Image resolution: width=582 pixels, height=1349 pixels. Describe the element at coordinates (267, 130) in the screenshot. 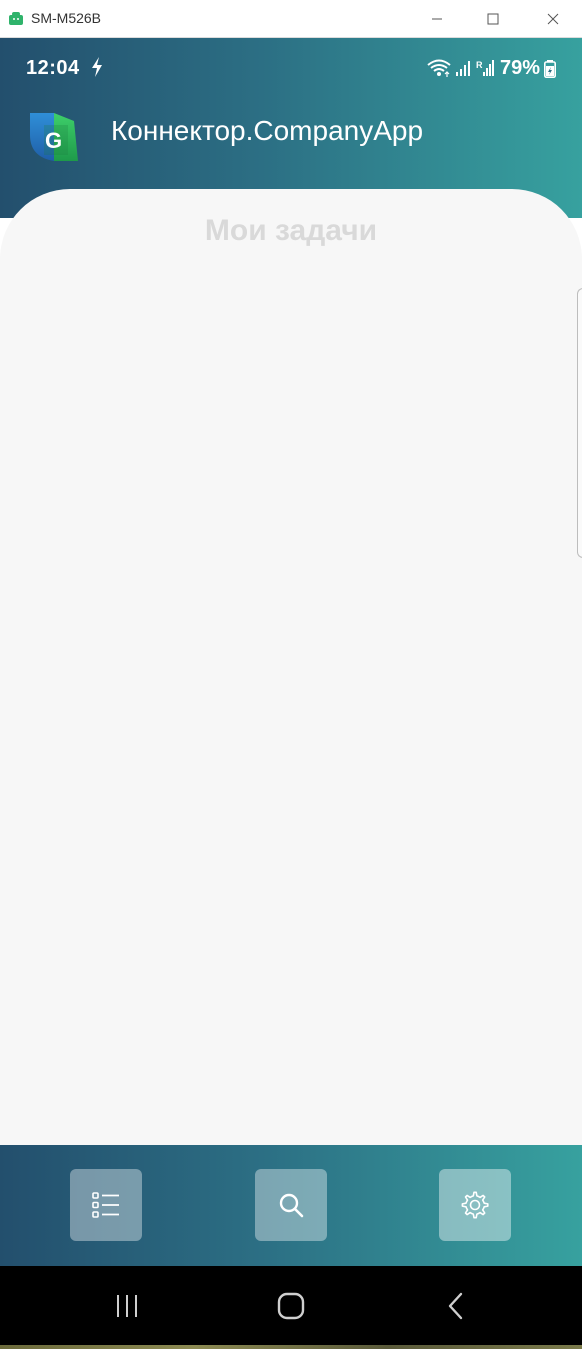

I see `app-title: Коннектор.CompanyApp` at that location.